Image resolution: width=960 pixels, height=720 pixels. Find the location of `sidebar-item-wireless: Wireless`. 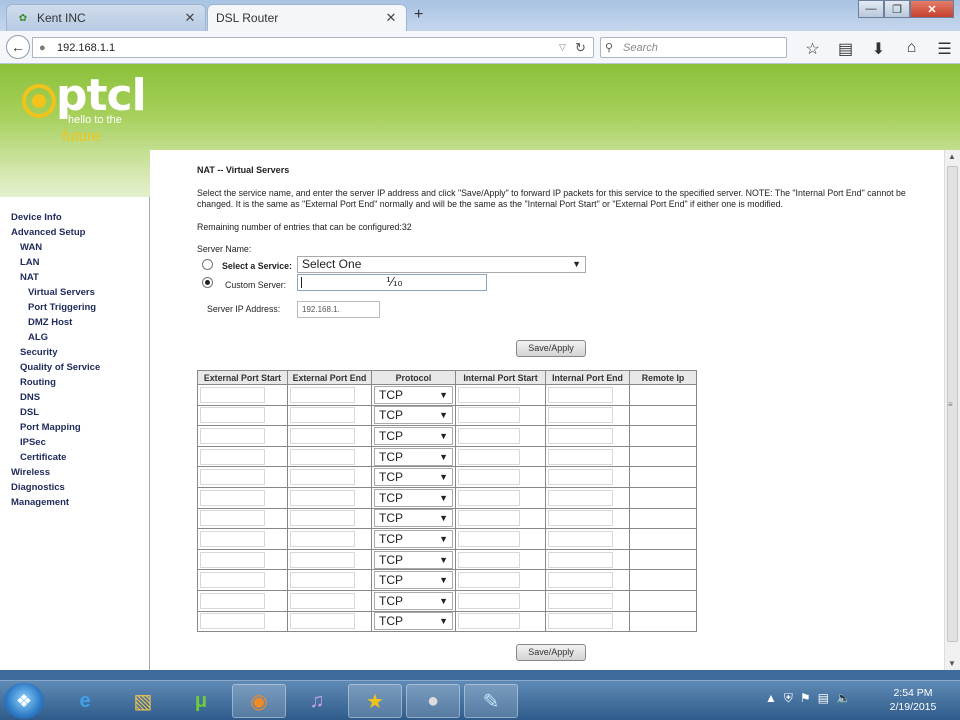

sidebar-item-wireless: Wireless is located at coordinates (74, 472).